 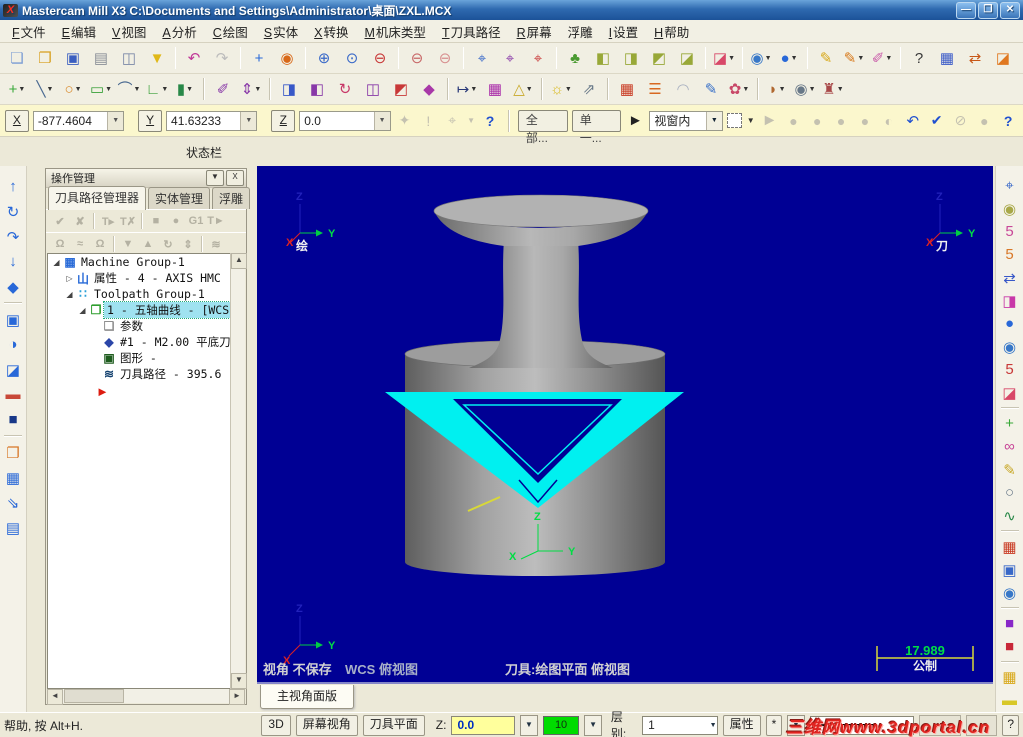 I want to click on solid-split-button: ▦, so click(x=13, y=477).